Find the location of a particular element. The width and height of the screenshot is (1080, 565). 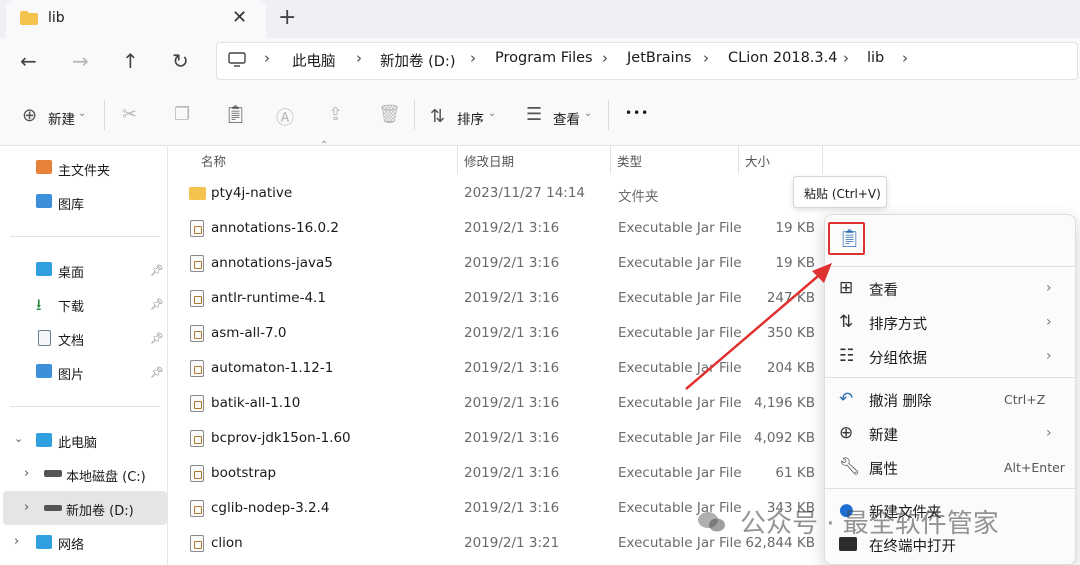

drive-icon is located at coordinates (53, 508).